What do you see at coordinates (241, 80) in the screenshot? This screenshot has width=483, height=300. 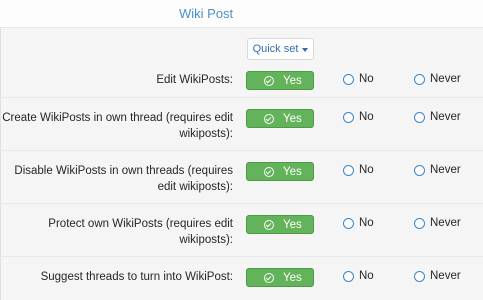 I see `permission-row: Edit WikiPosts: Yes No Never` at bounding box center [241, 80].